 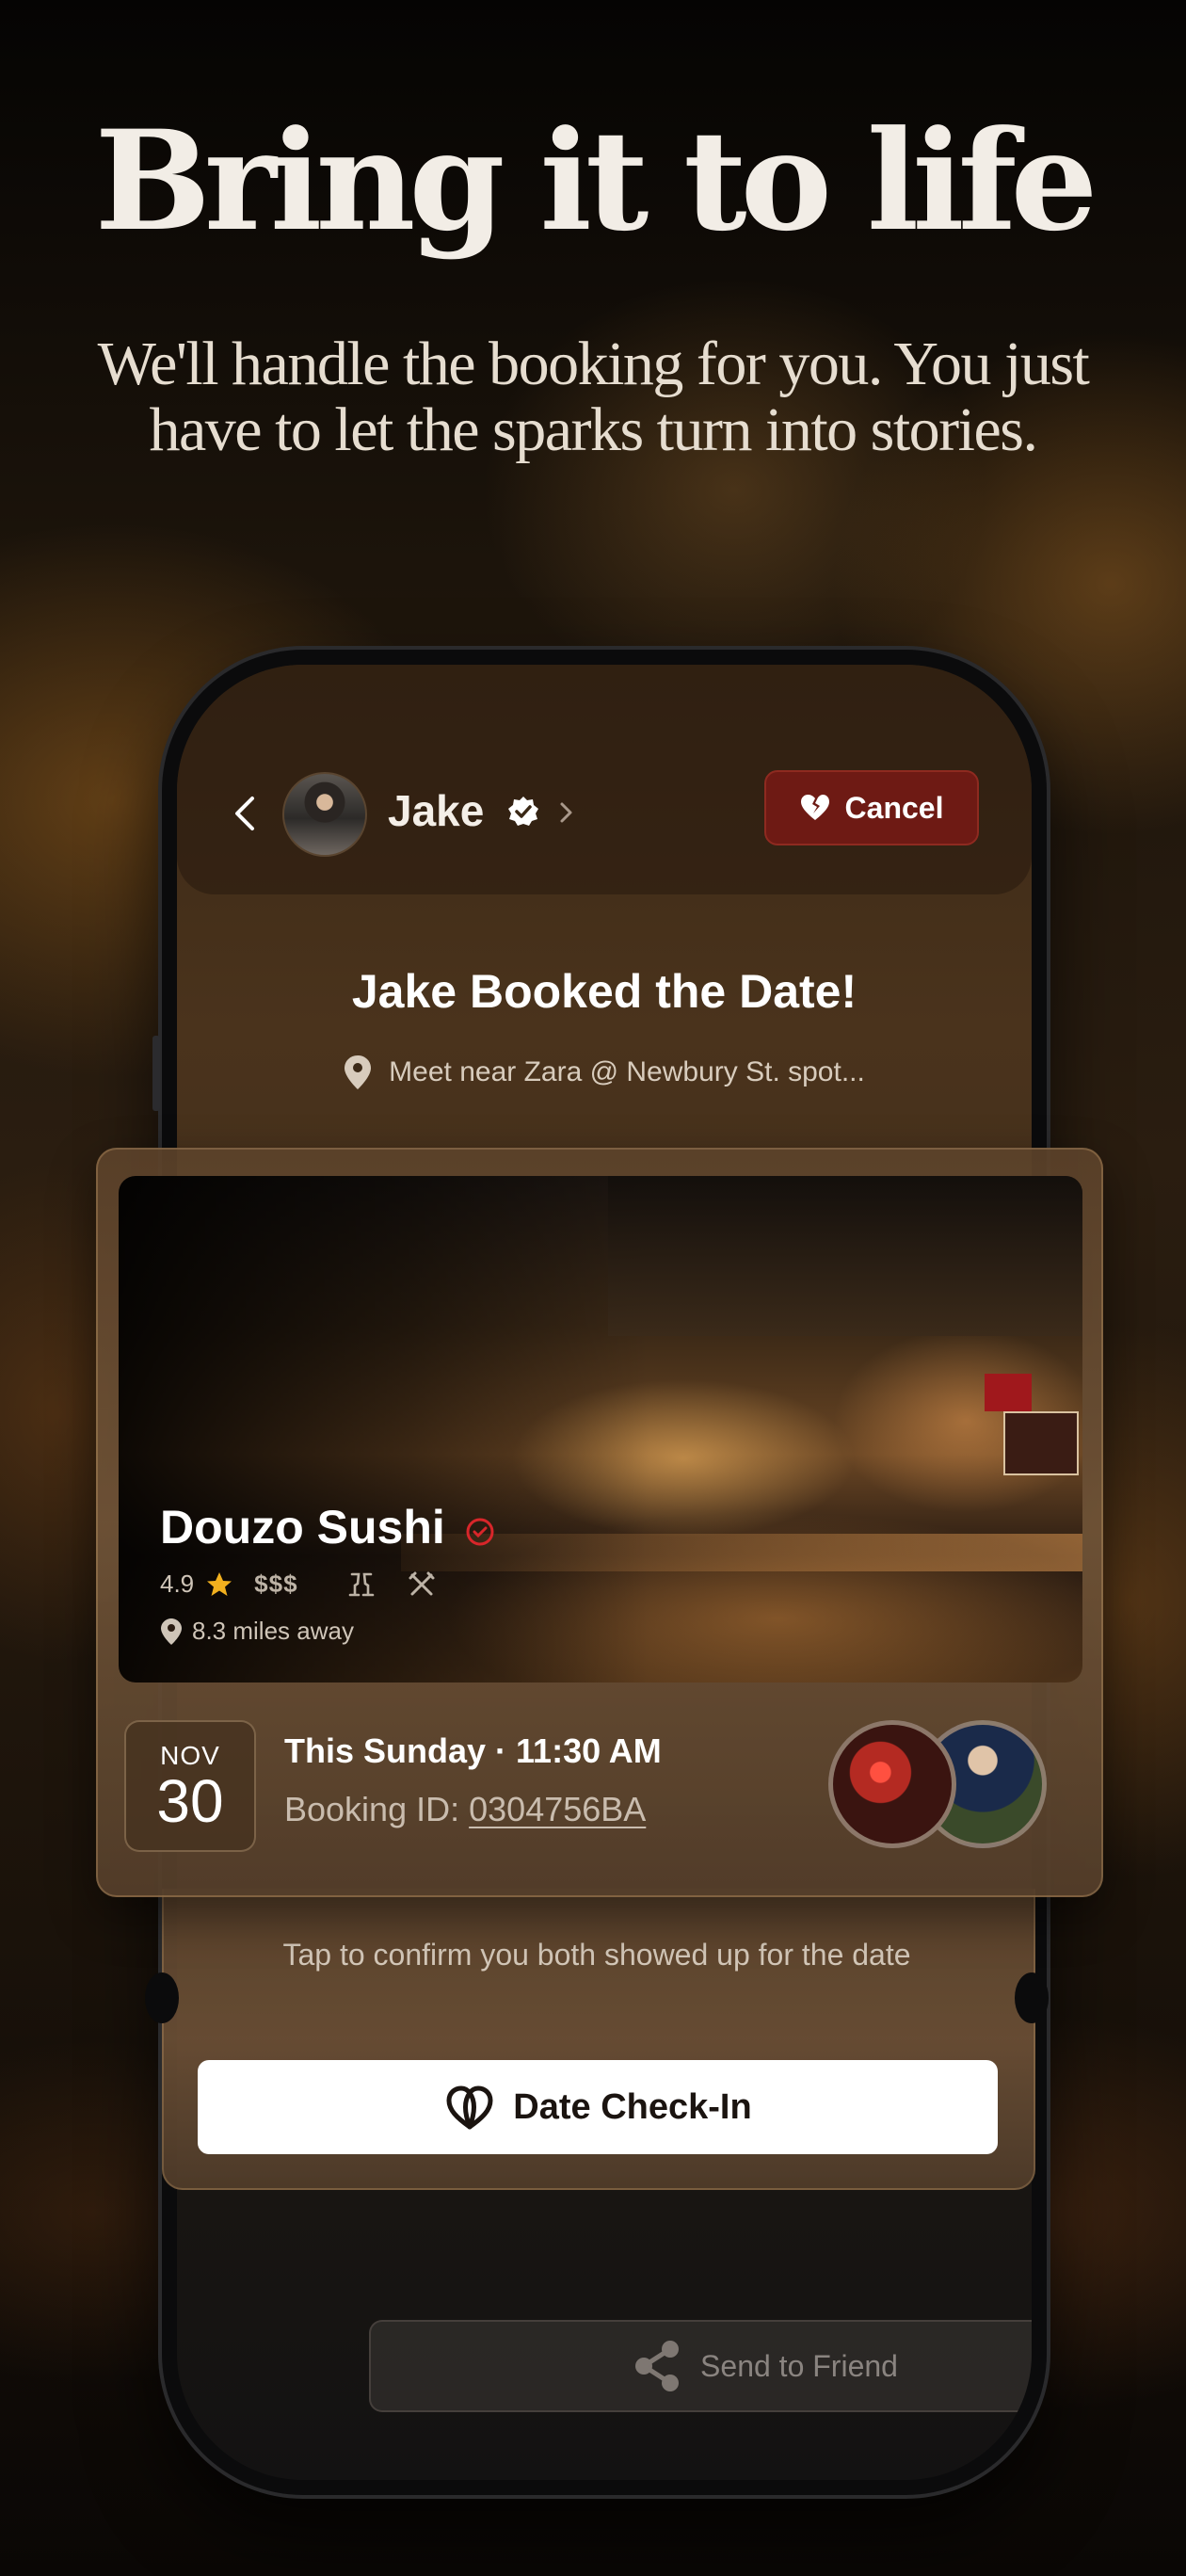 What do you see at coordinates (845, 1256) in the screenshot?
I see `photo-ceiling` at bounding box center [845, 1256].